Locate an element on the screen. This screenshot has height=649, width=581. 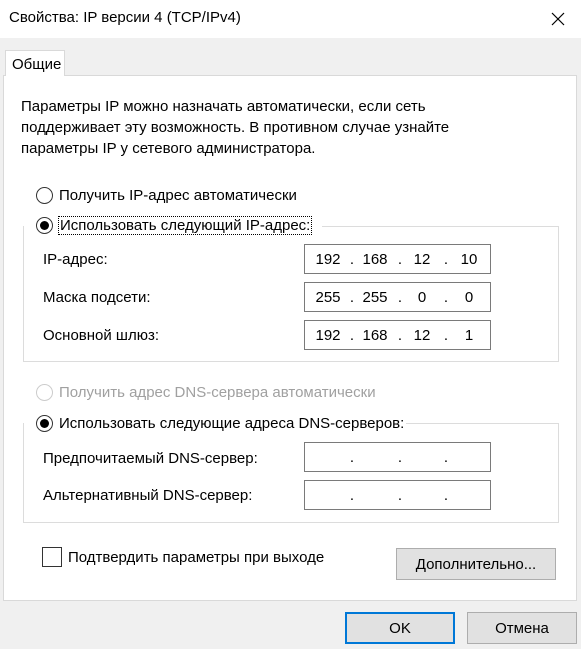
ok-button-label: OK is located at coordinates (400, 628).